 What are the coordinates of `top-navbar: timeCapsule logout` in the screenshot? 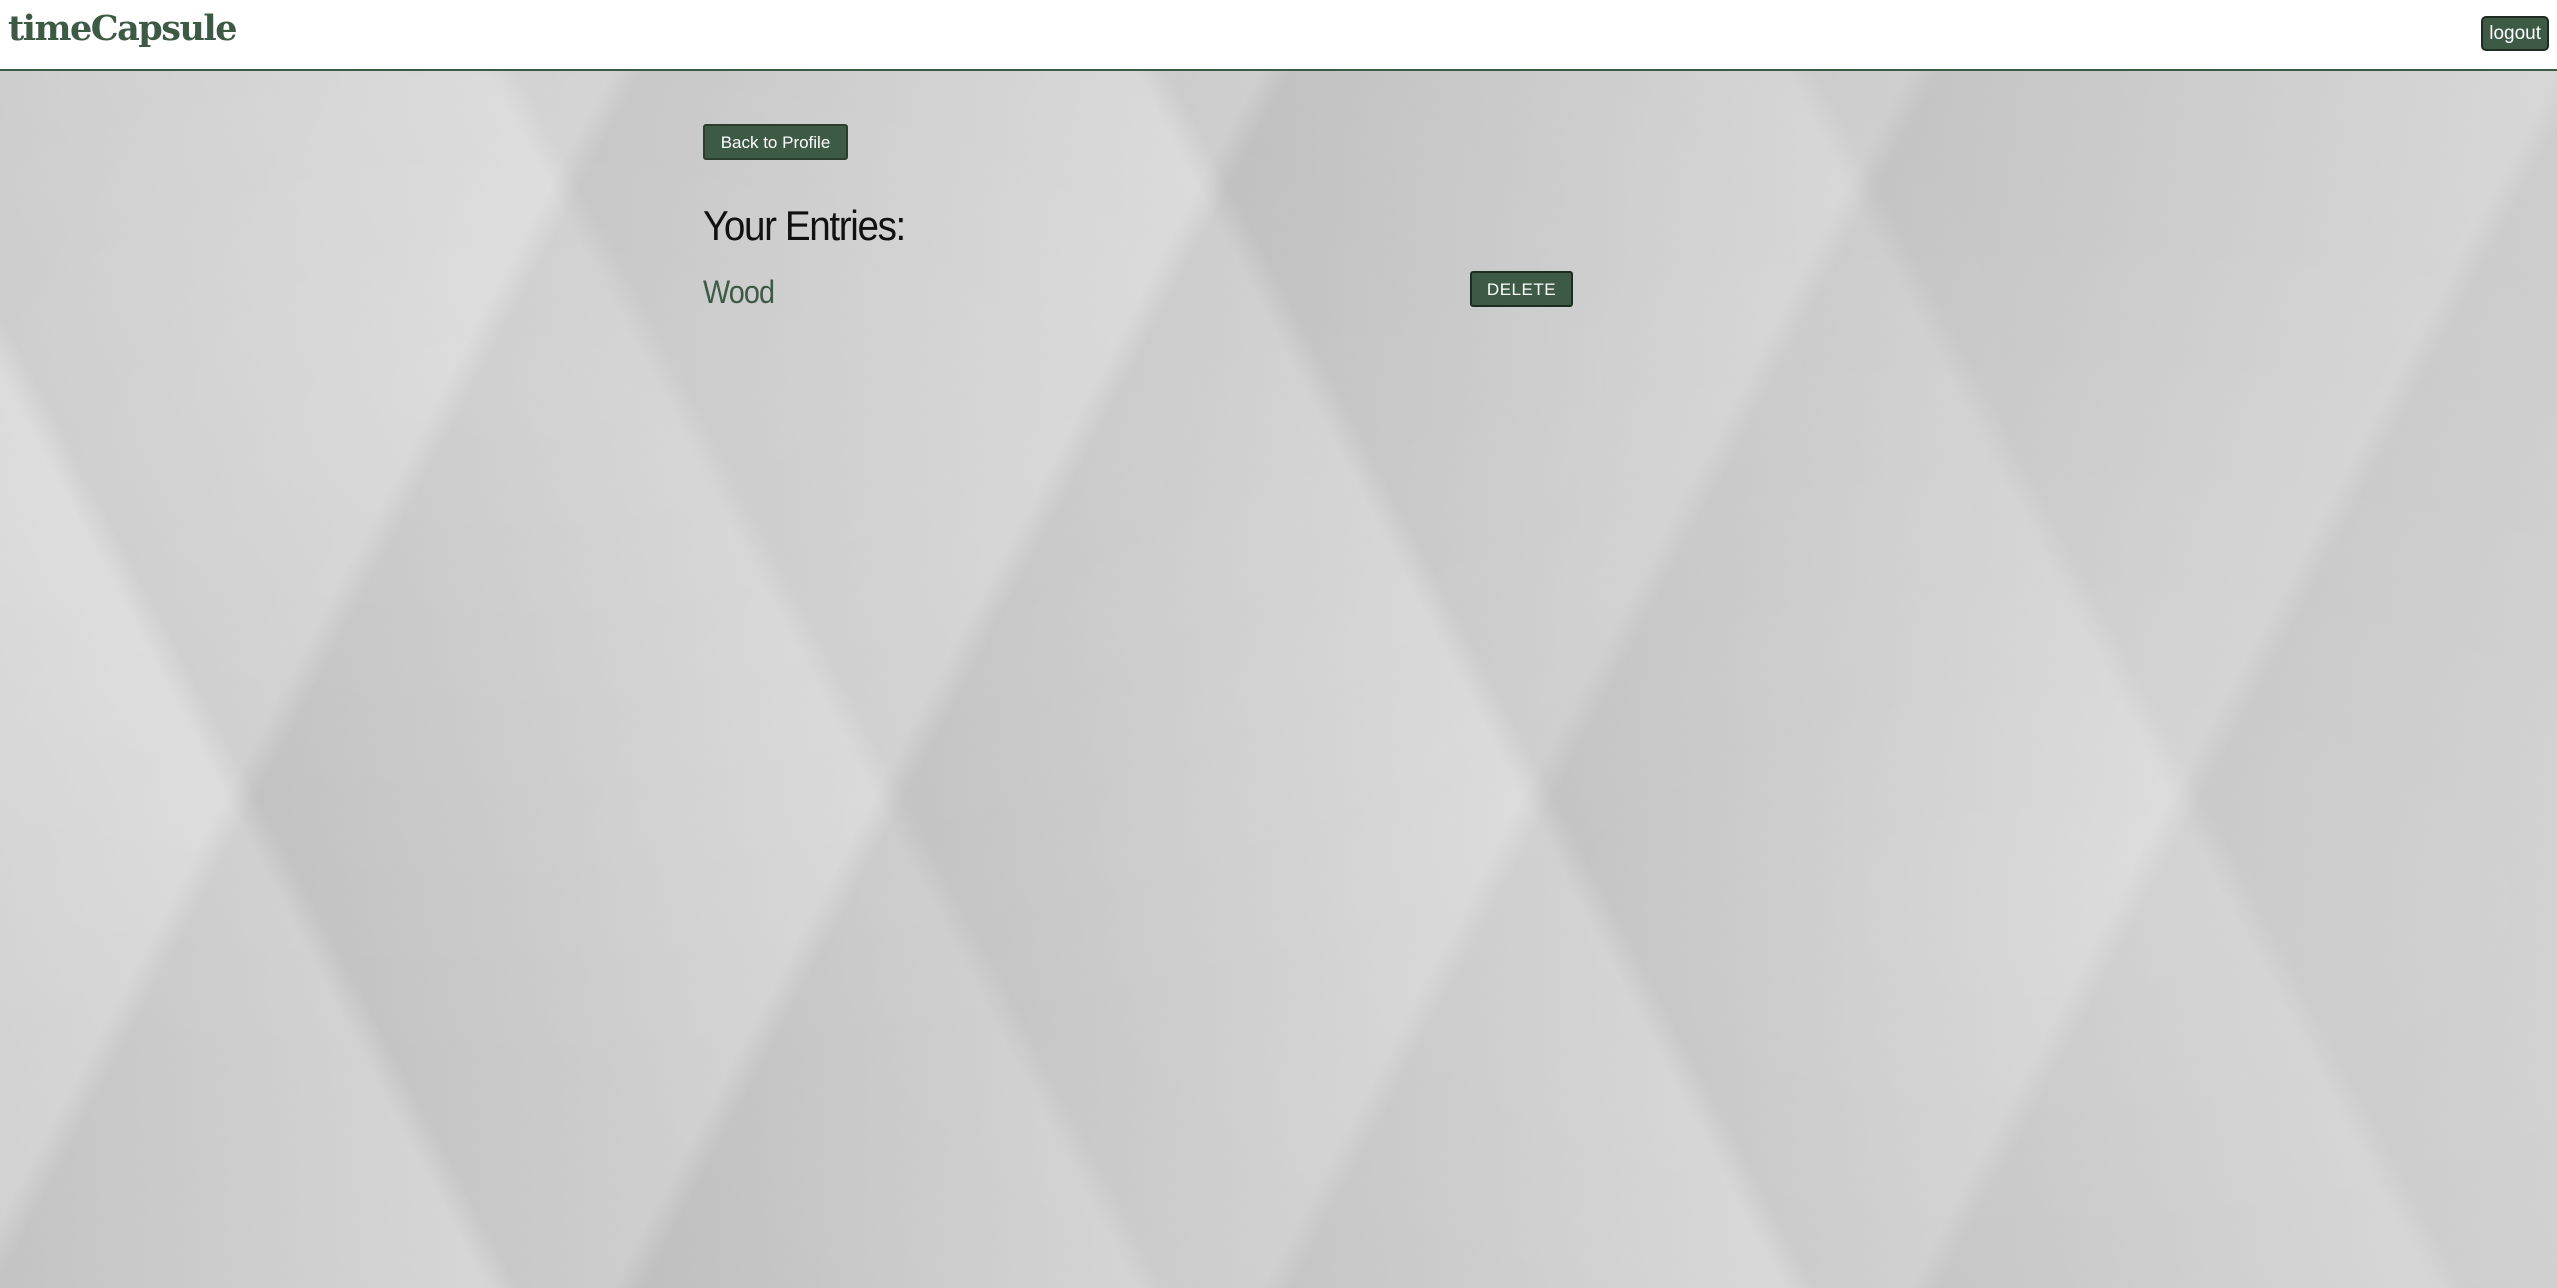 It's located at (1278, 35).